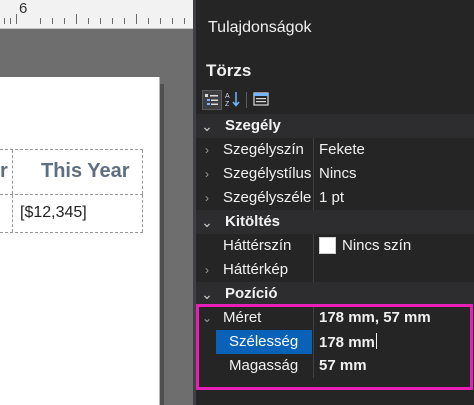 The width and height of the screenshot is (474, 405). What do you see at coordinates (347, 342) in the screenshot?
I see `property-value: 178 mm` at bounding box center [347, 342].